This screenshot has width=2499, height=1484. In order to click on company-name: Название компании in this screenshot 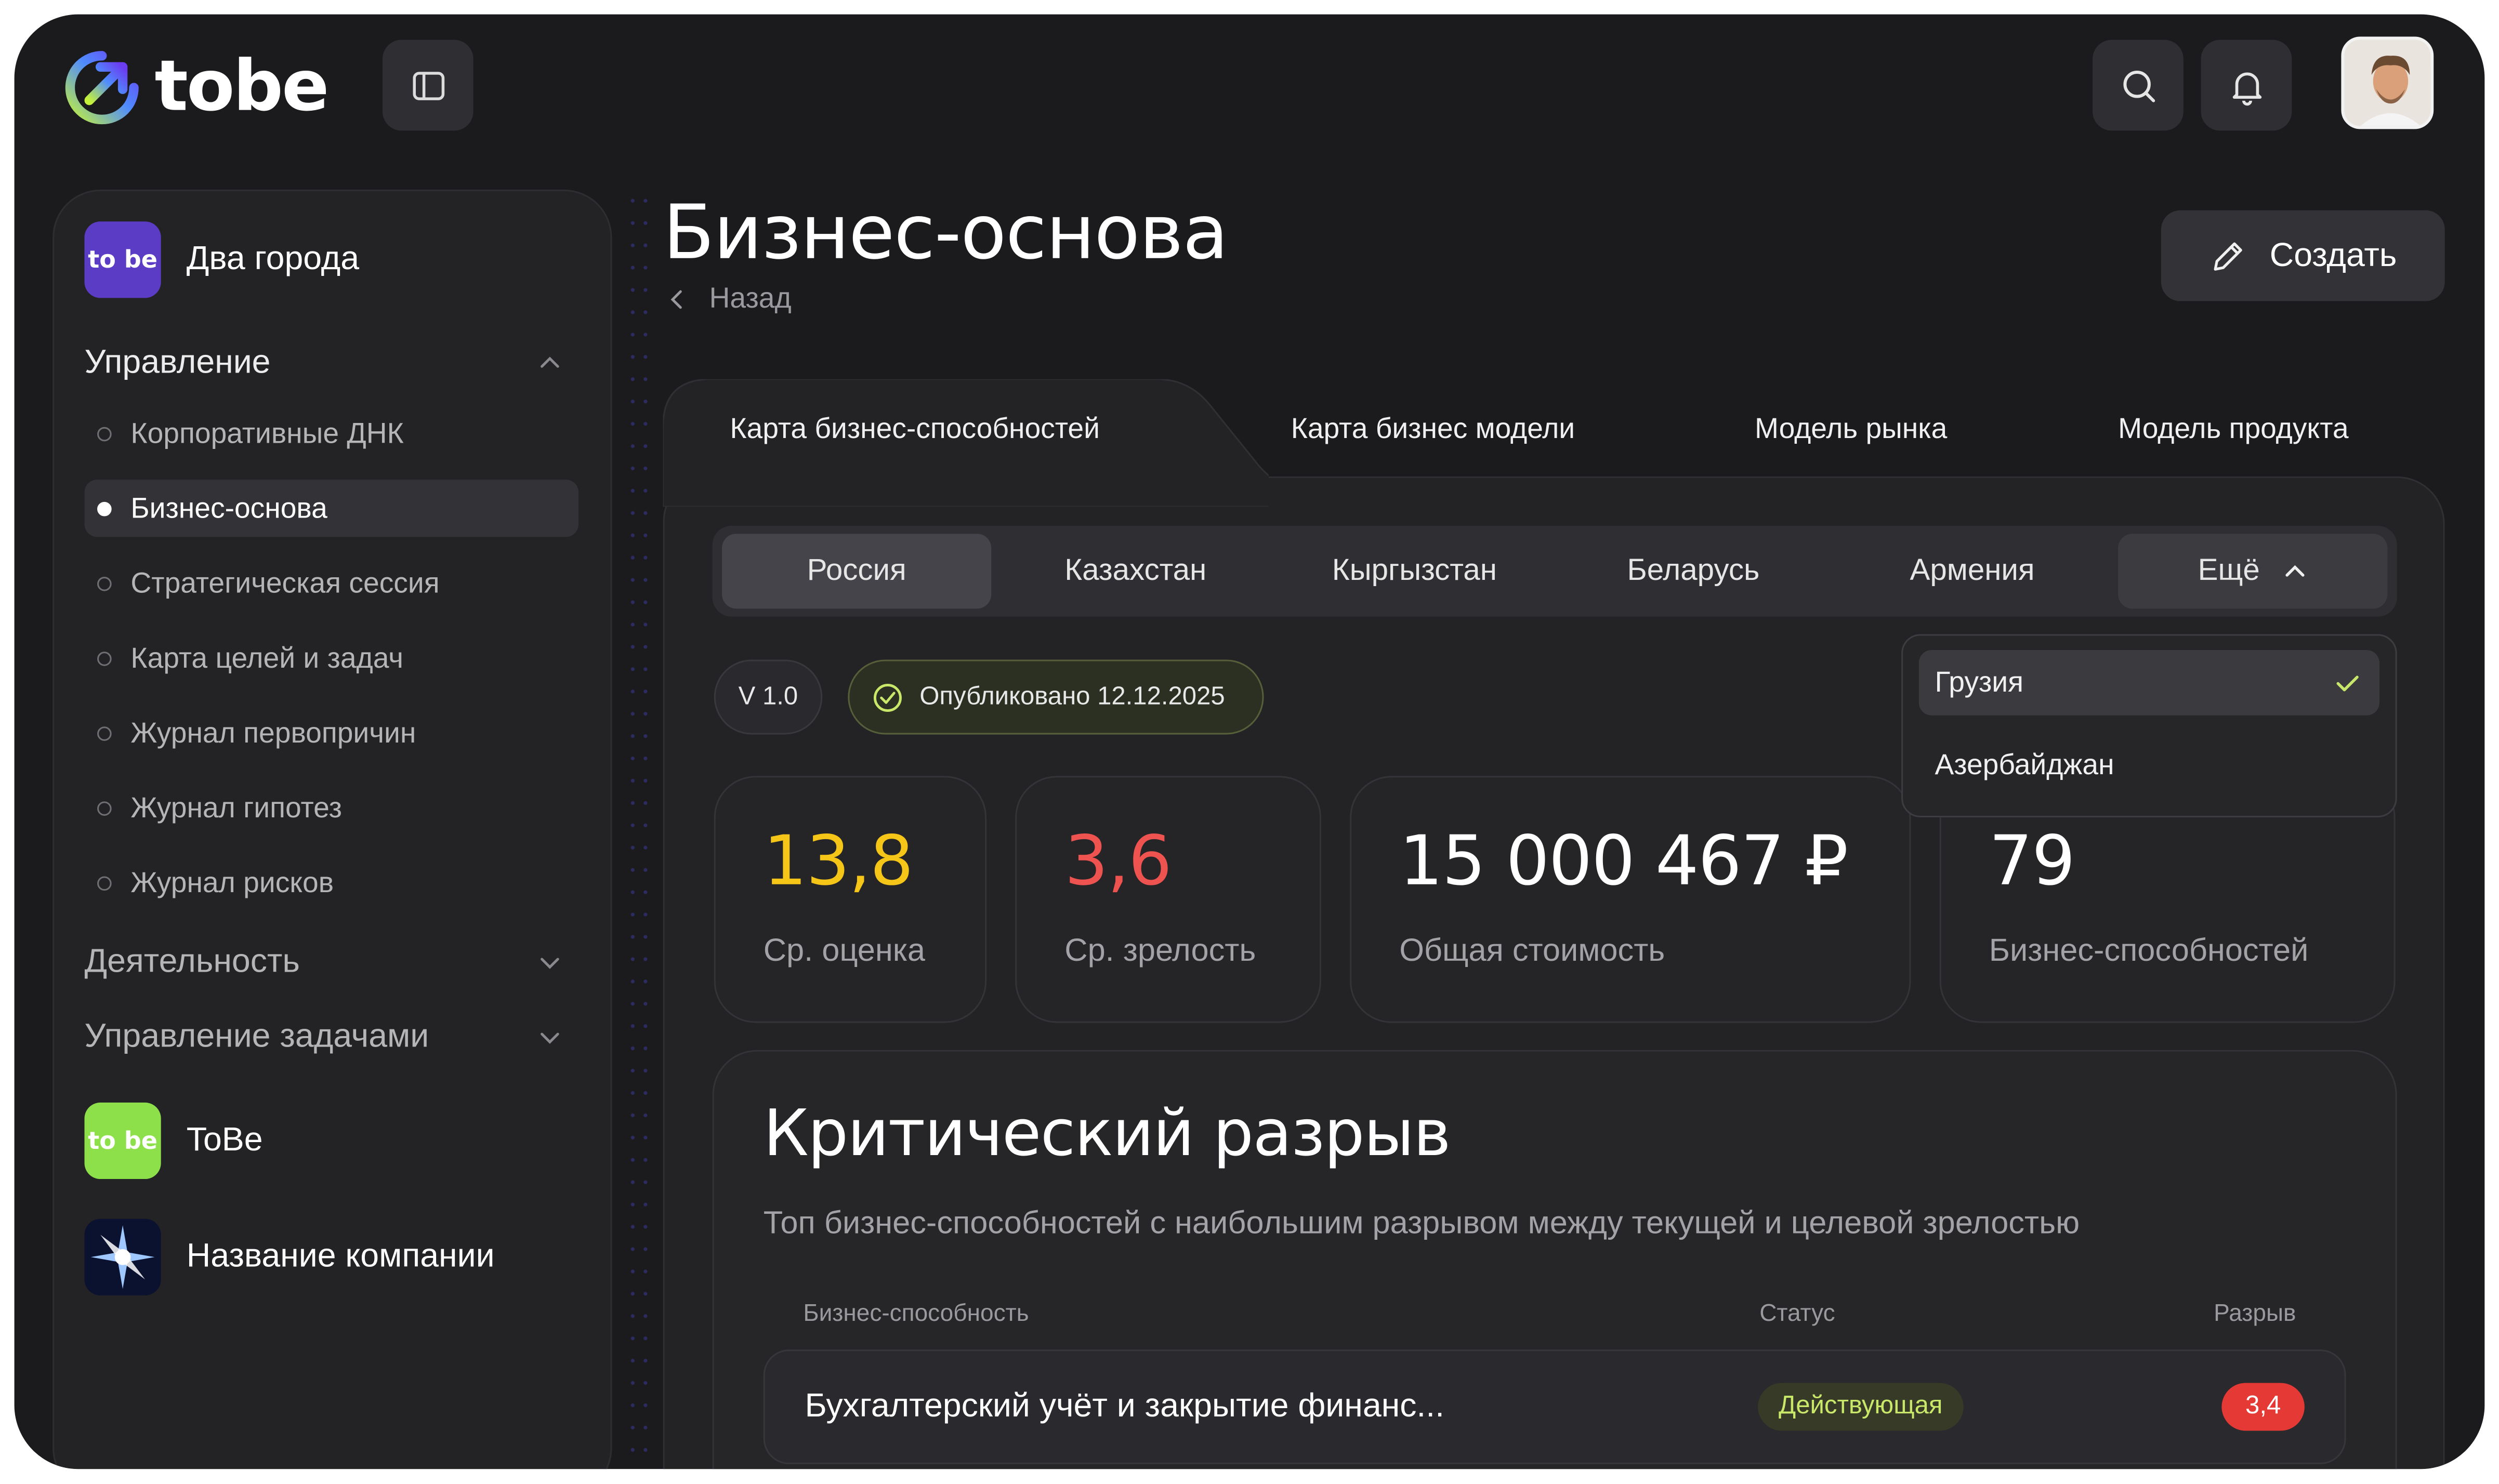, I will do `click(340, 1257)`.